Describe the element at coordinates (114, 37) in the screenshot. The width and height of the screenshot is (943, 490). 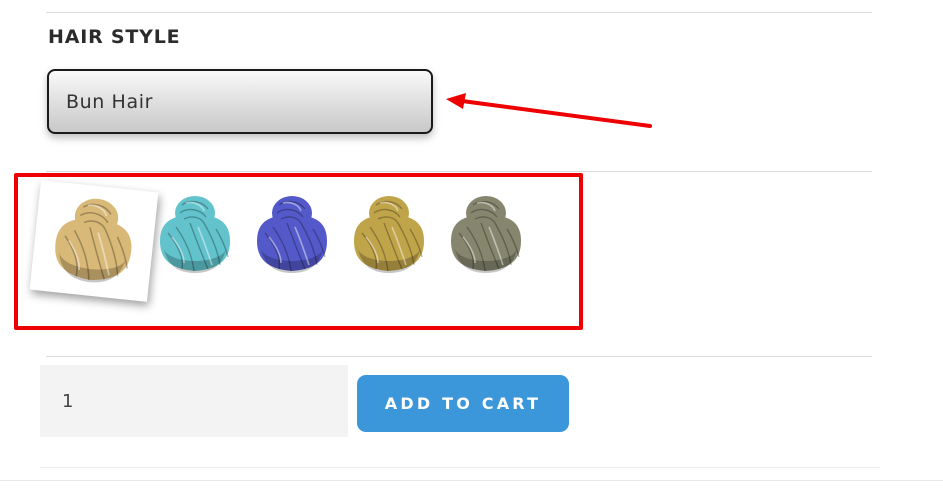
I see `hair-style-label: HAIR STYLE` at that location.